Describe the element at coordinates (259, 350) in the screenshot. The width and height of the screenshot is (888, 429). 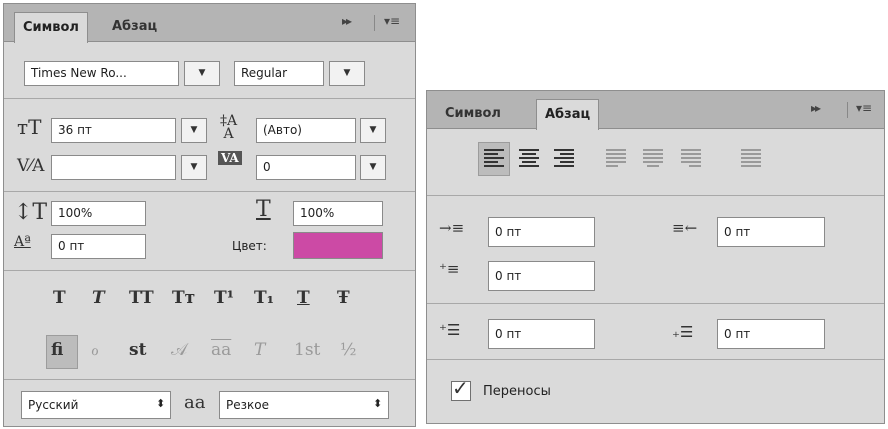
I see `titling-alternates-button: T` at that location.